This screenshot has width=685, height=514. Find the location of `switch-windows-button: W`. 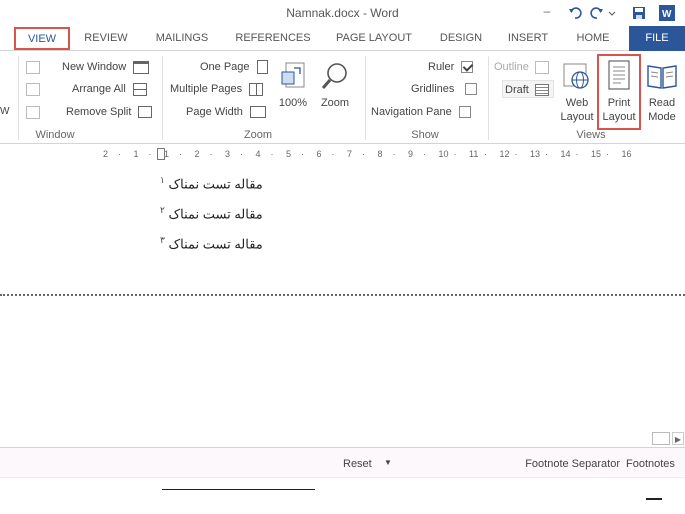

switch-windows-button: W is located at coordinates (4, 112).